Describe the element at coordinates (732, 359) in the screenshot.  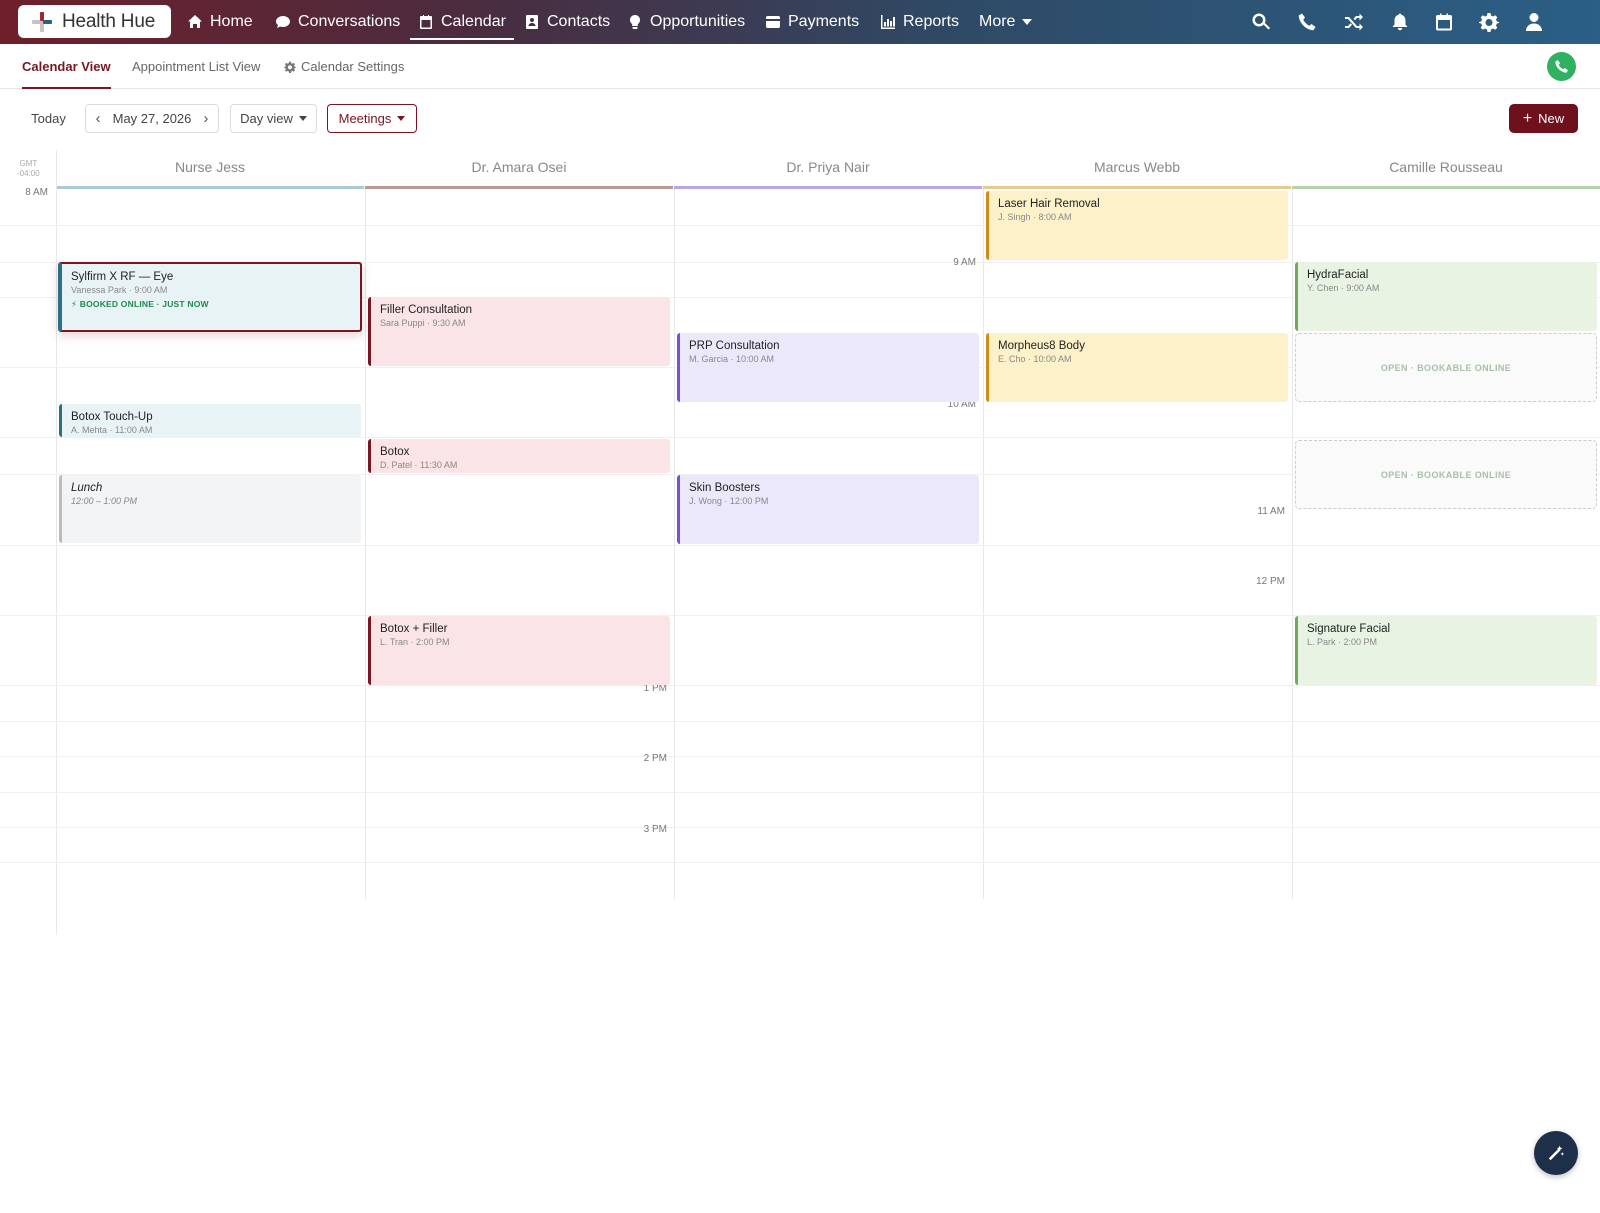
I see `appointment-details: M. Garcia · 10:00 AM` at that location.